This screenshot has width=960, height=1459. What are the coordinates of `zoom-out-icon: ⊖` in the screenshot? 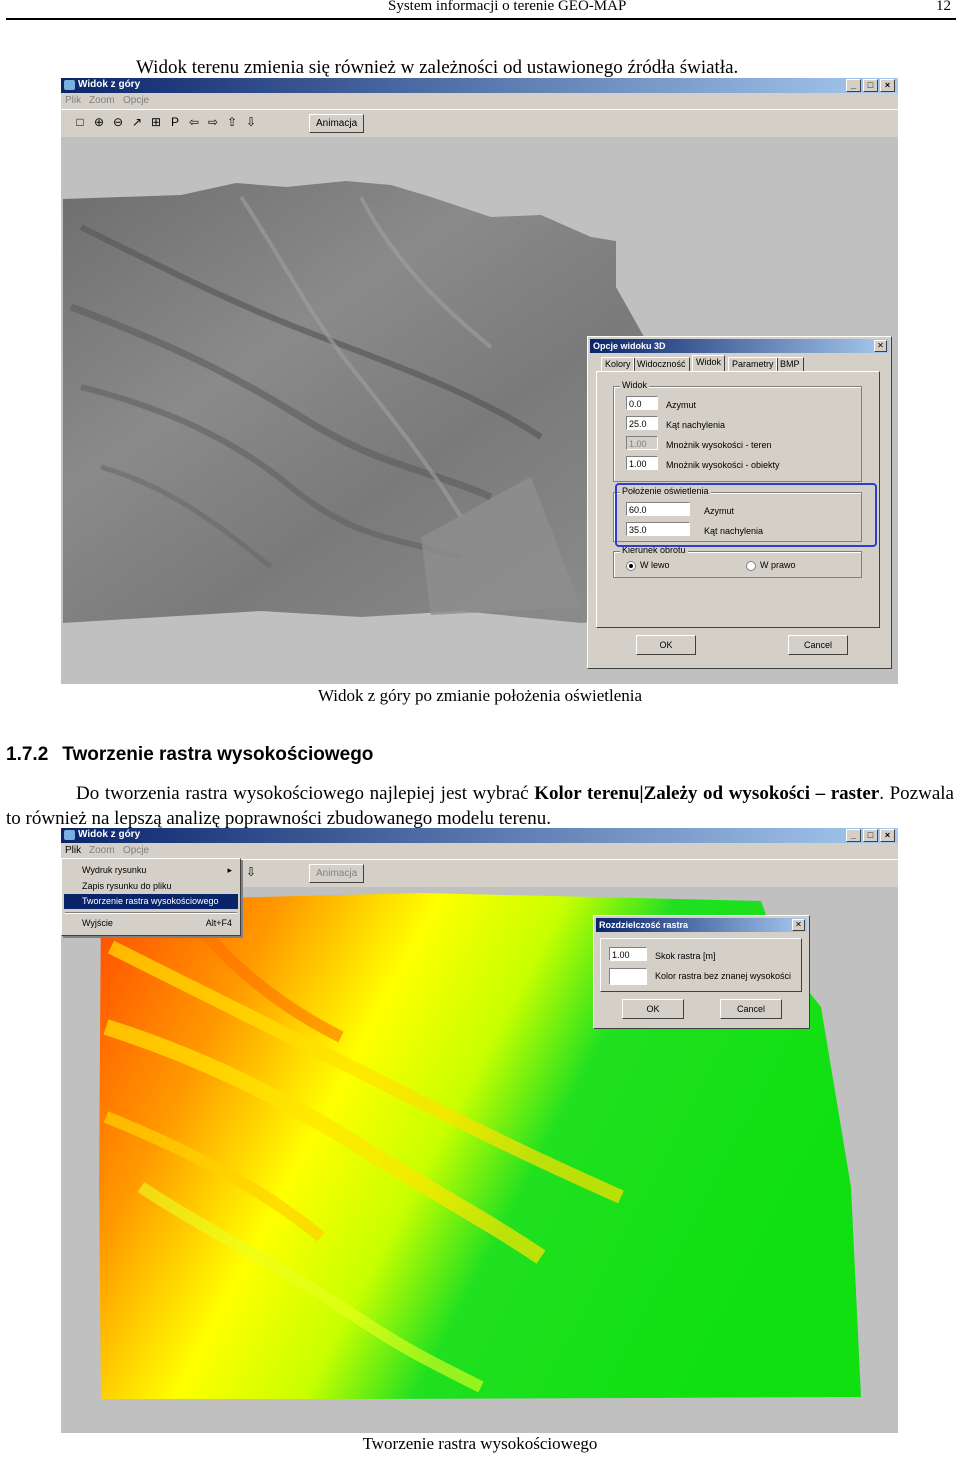 It's located at (118, 122).